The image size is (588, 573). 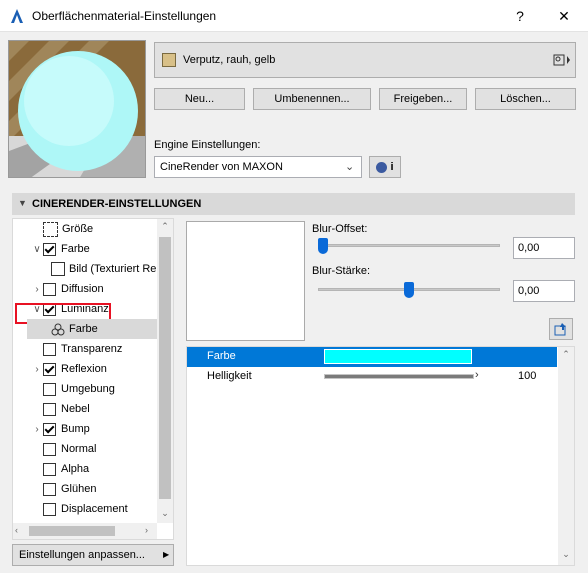 What do you see at coordinates (207, 145) in the screenshot?
I see `engine-label: Engine Einstellungen:` at bounding box center [207, 145].